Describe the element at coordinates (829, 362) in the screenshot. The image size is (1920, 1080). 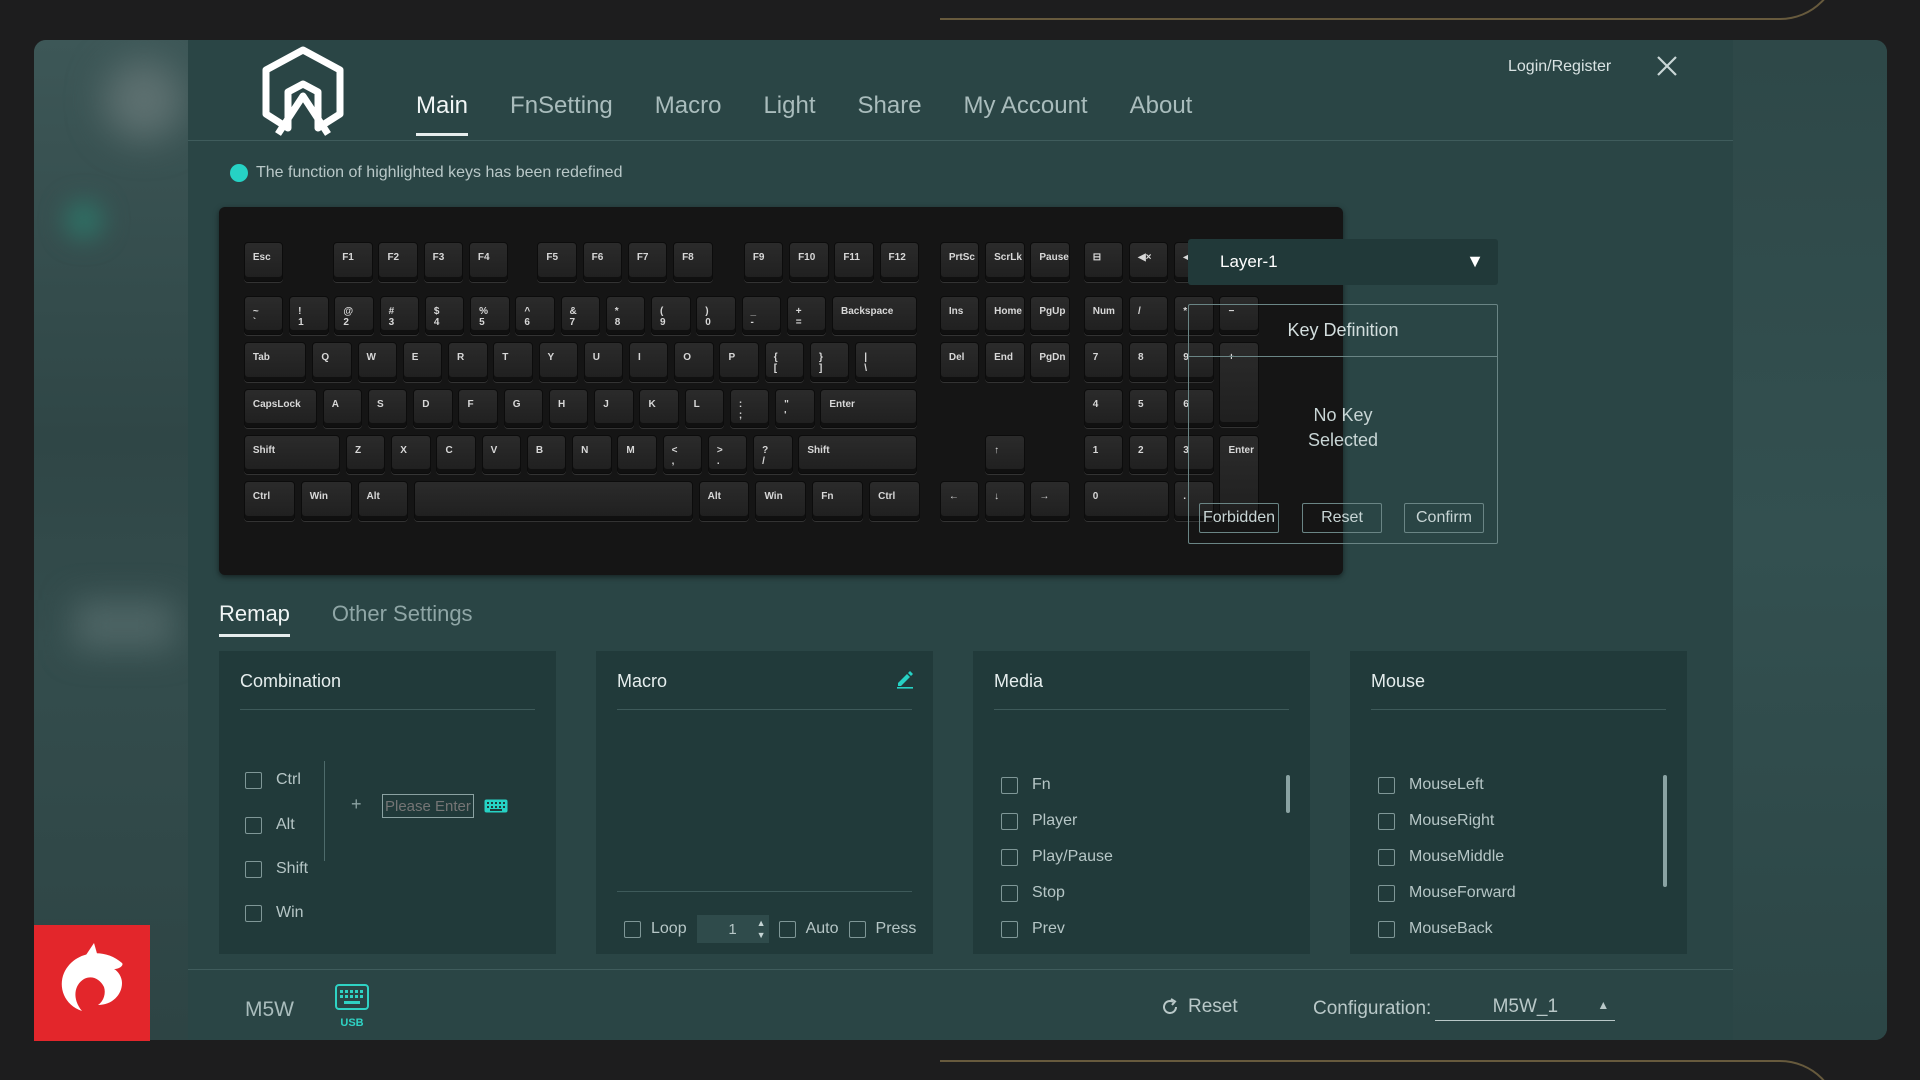
I see `key-rbr: } ]` at that location.